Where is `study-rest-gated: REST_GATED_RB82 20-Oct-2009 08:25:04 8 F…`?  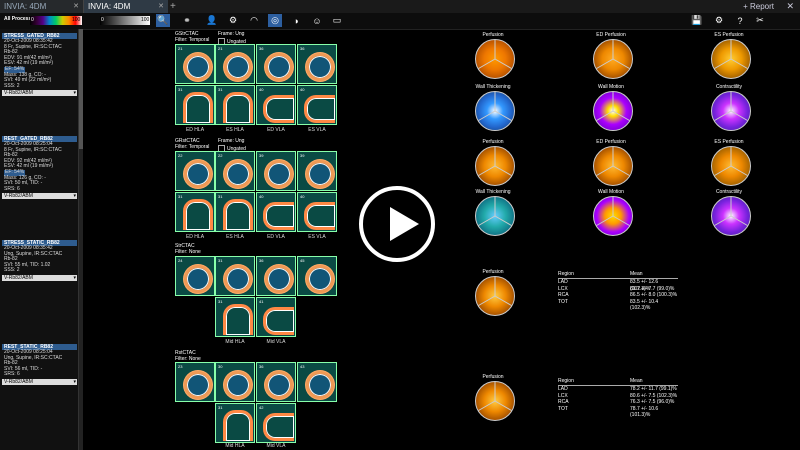 study-rest-gated: REST_GATED_RB82 20-Oct-2009 08:25:04 8 F… is located at coordinates (39, 168).